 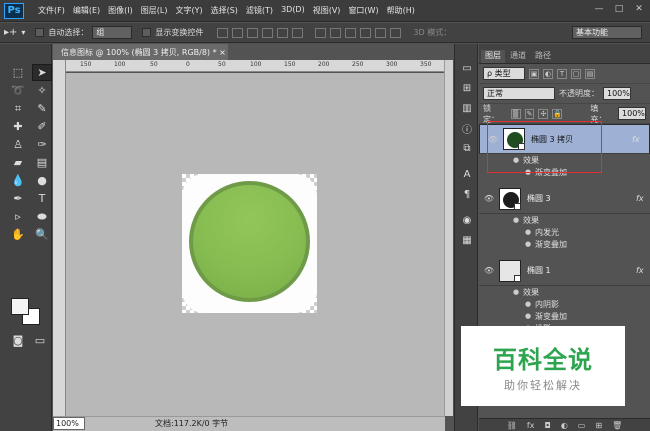 I want to click on minimize-icon: —, so click(x=599, y=9).